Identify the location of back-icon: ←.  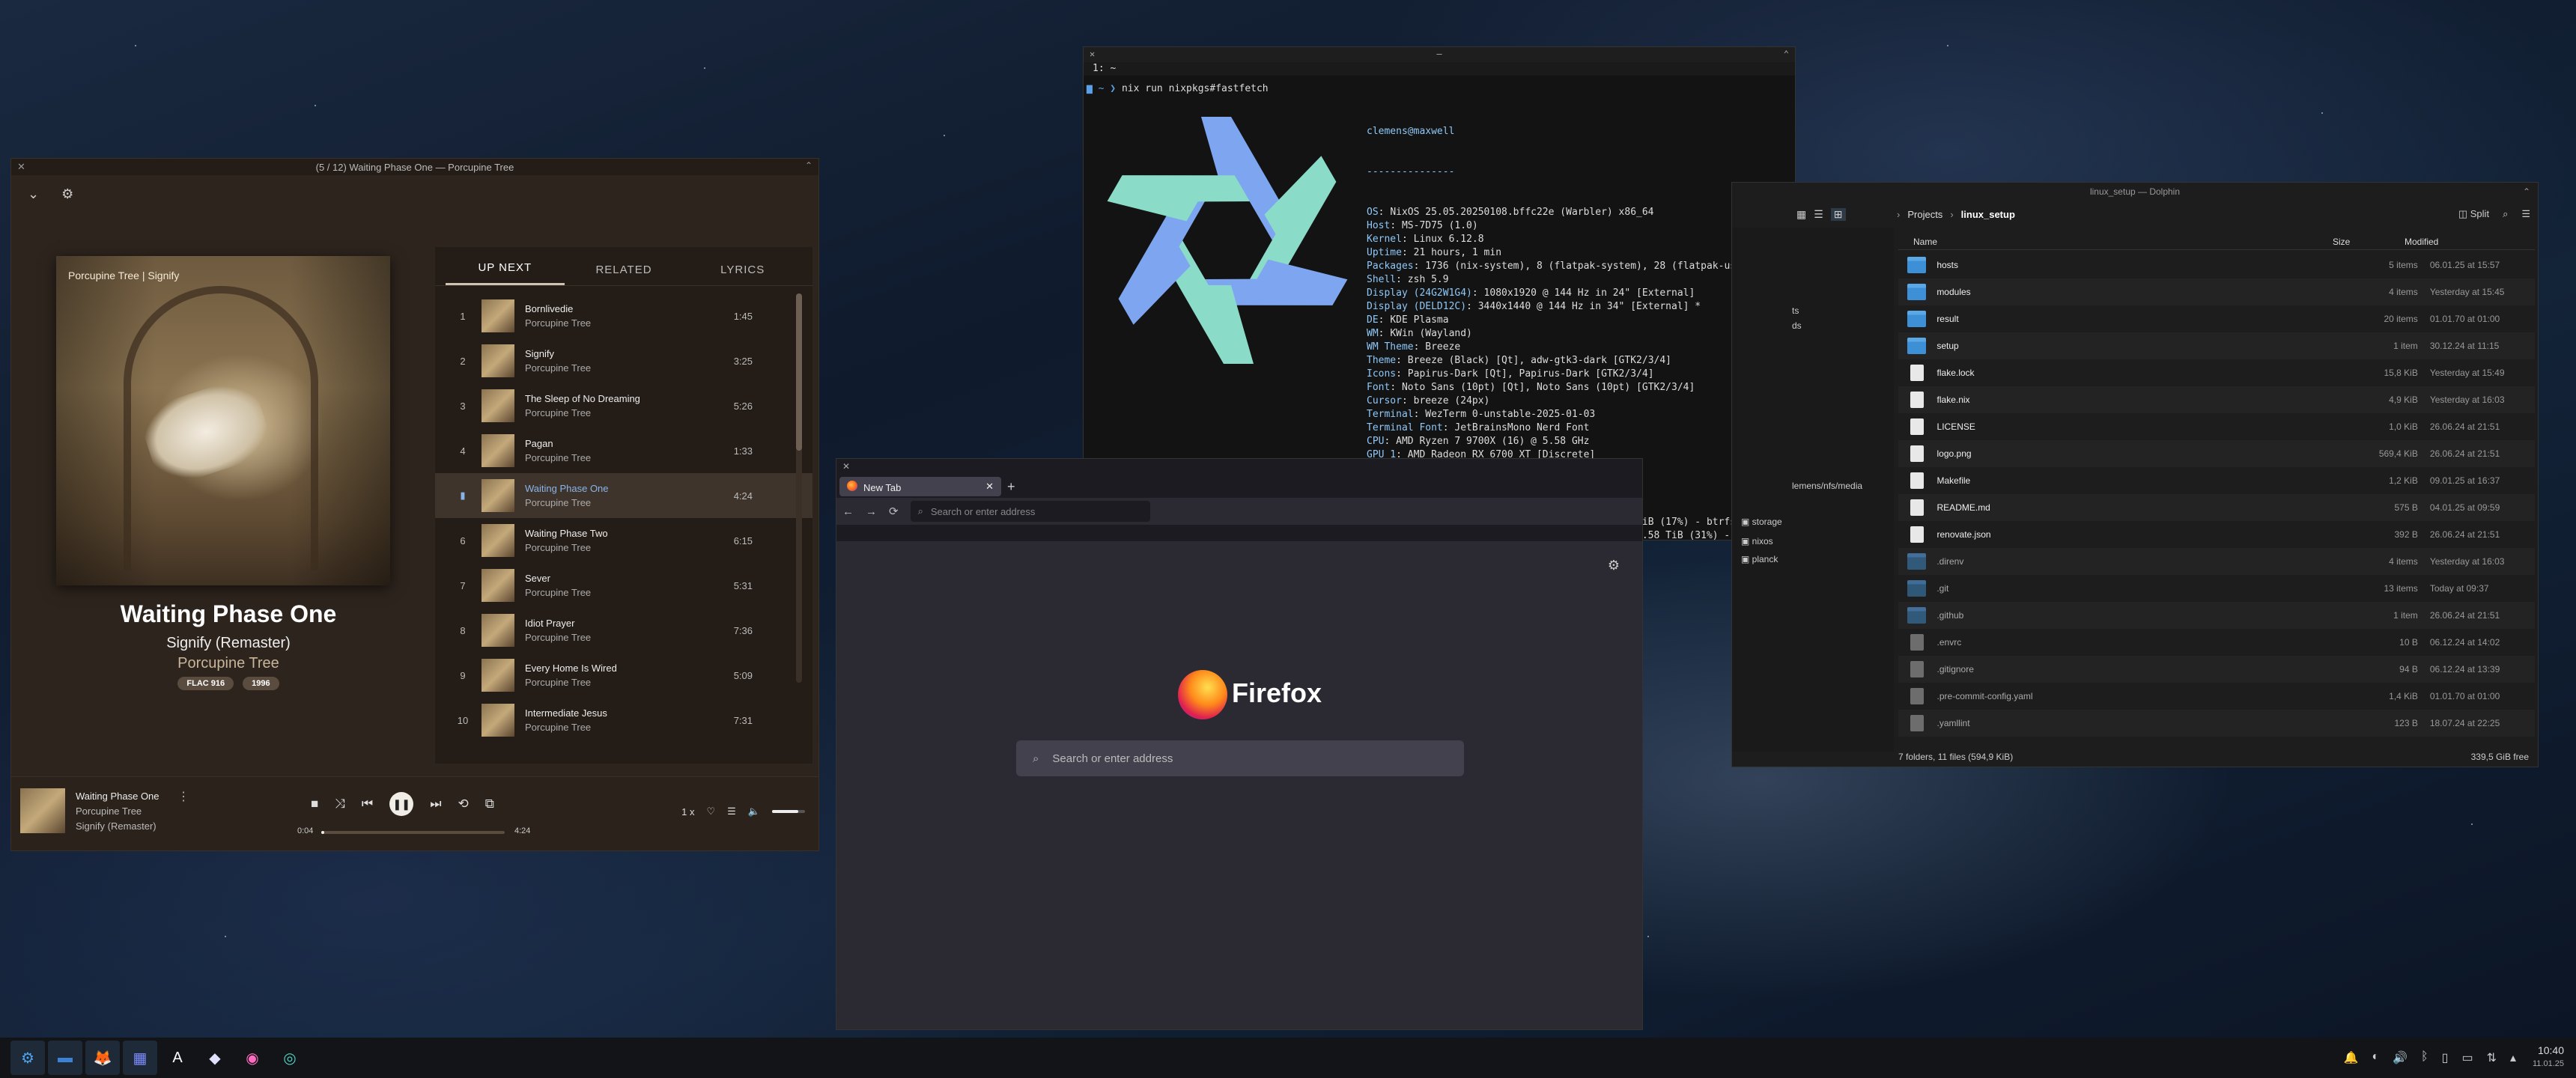
(848, 511).